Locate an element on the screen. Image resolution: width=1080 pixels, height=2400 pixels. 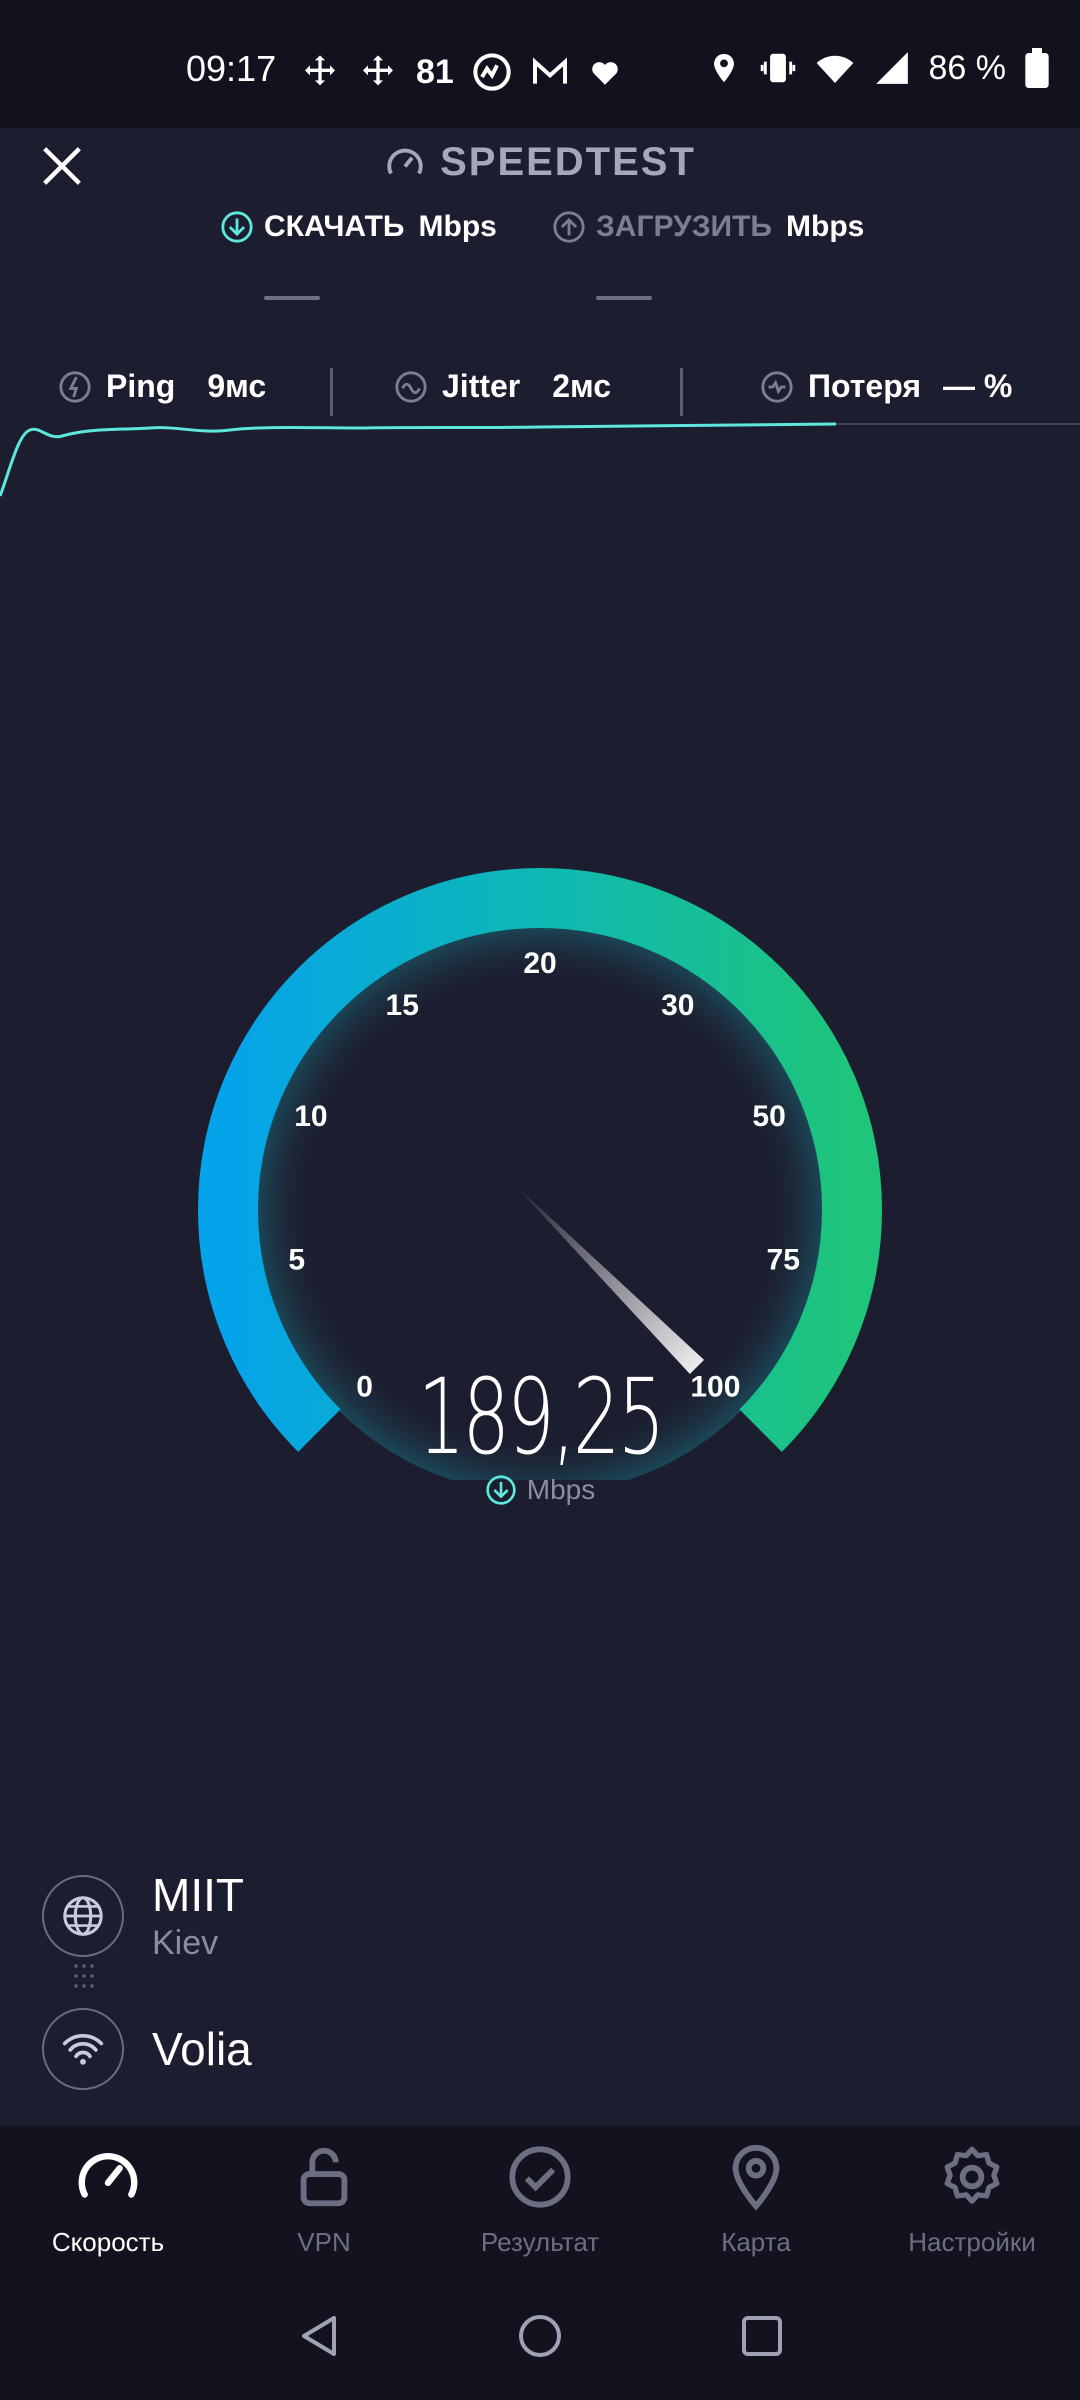
check-circle-icon is located at coordinates (540, 2177).